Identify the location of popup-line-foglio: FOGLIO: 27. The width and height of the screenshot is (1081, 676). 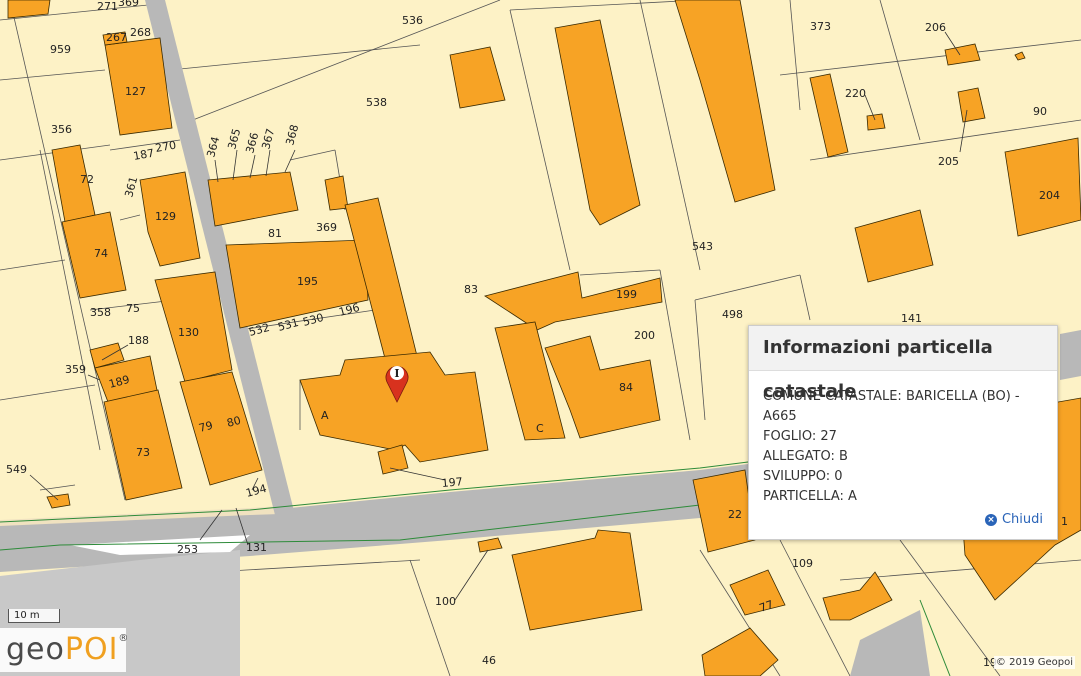
(800, 436).